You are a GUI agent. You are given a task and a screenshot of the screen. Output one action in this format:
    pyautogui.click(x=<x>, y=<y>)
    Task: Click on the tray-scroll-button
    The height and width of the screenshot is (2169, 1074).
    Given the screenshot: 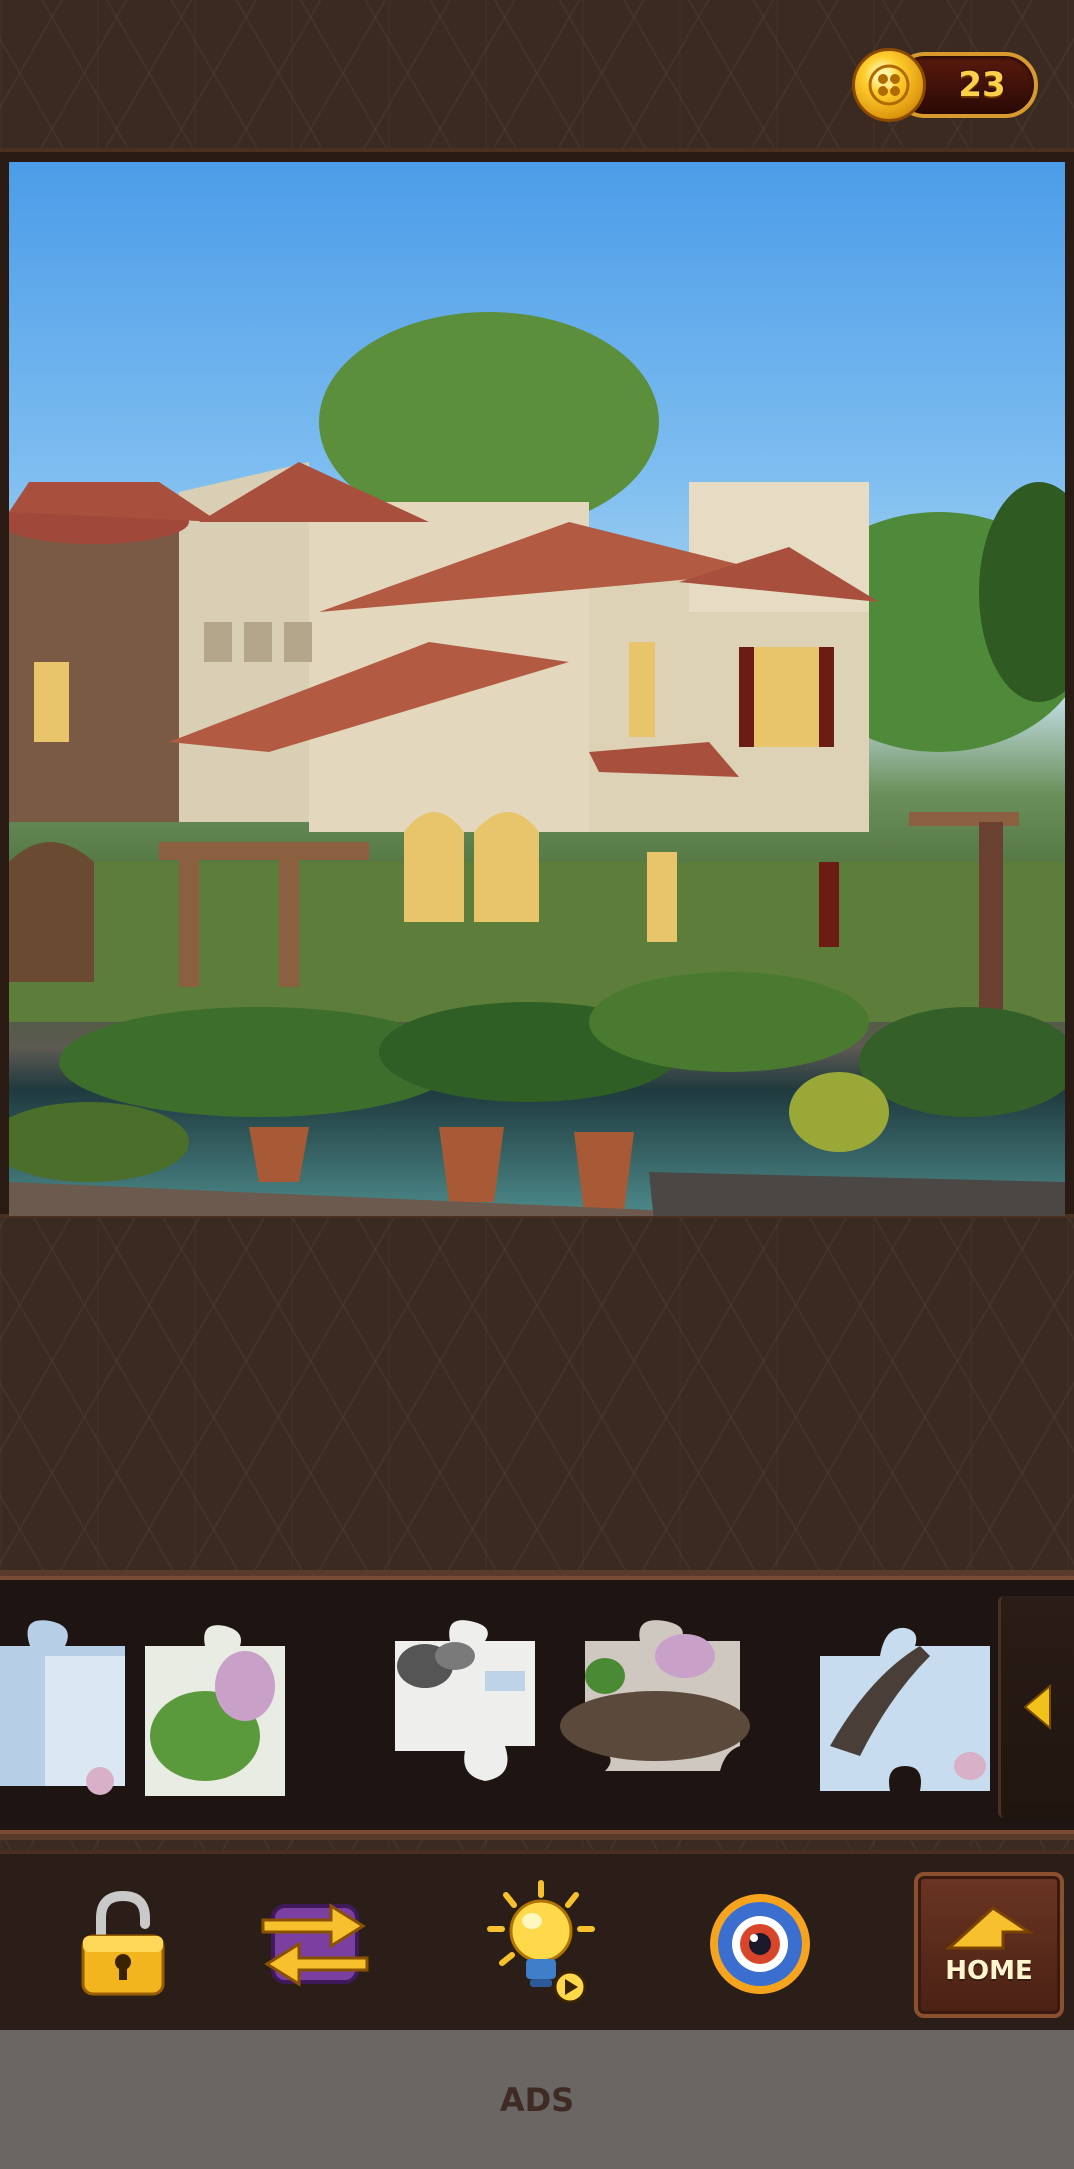 What is the action you would take?
    pyautogui.click(x=1036, y=1707)
    